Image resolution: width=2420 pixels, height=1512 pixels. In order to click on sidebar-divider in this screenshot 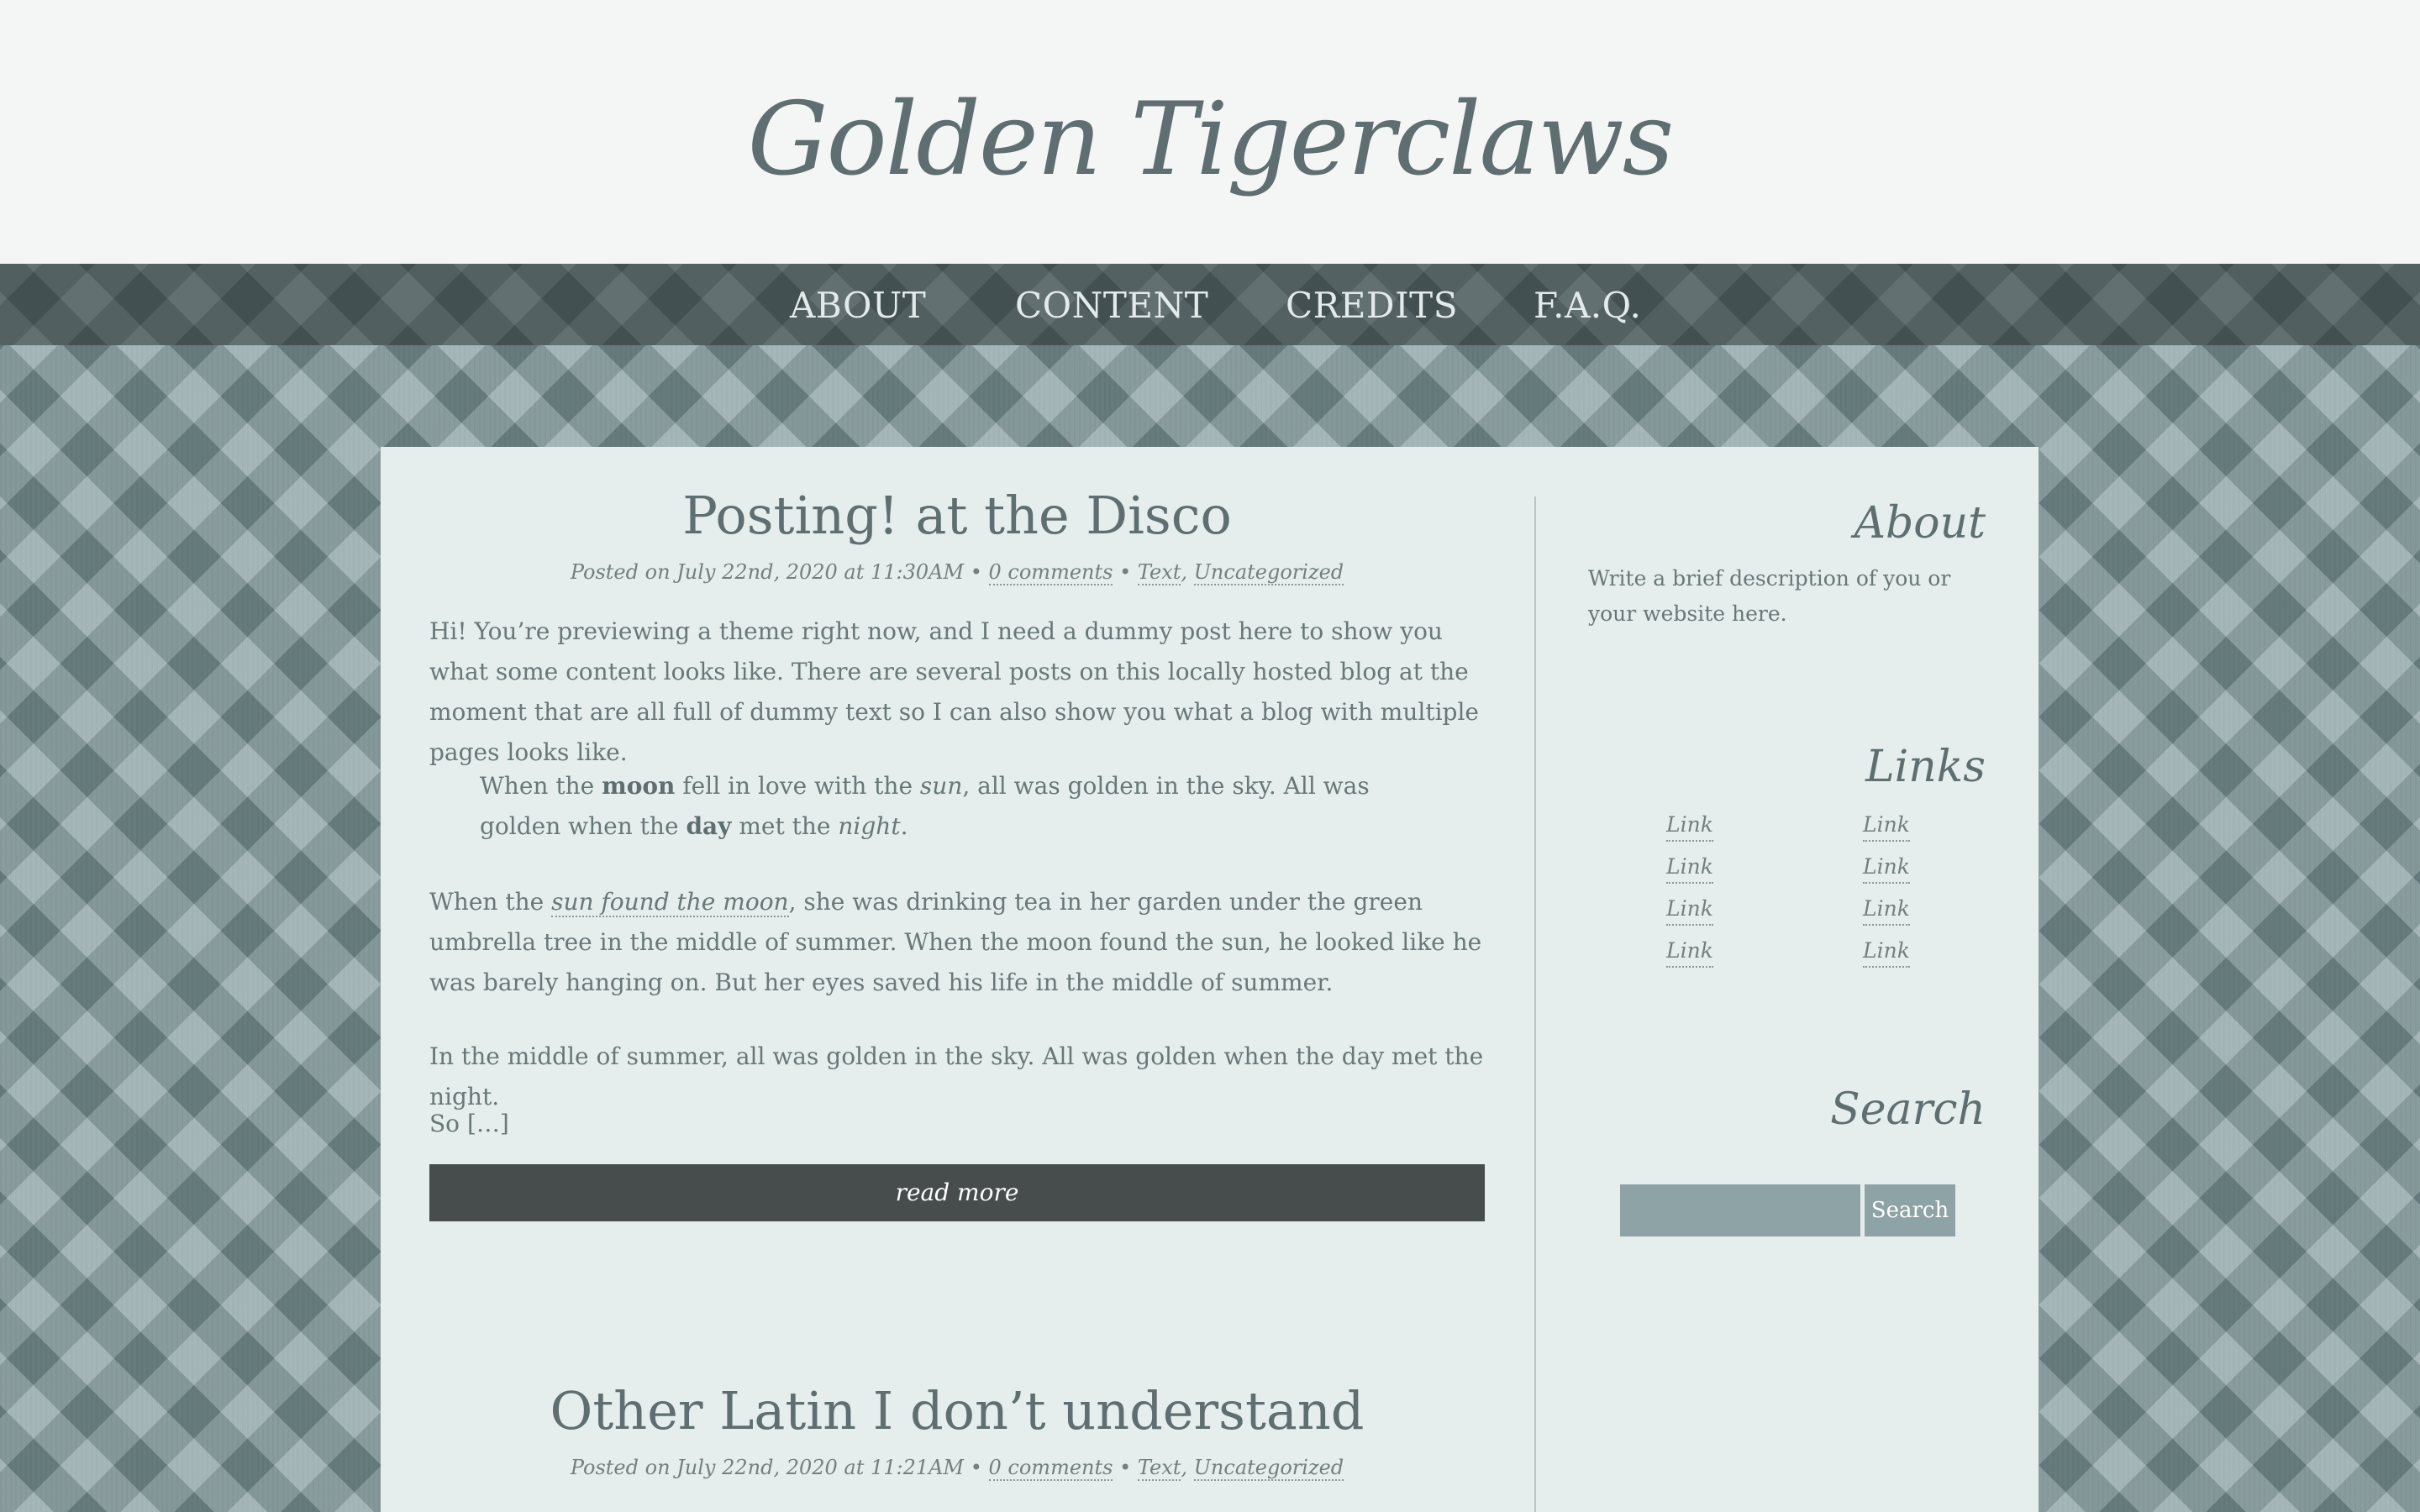, I will do `click(1535, 1004)`.